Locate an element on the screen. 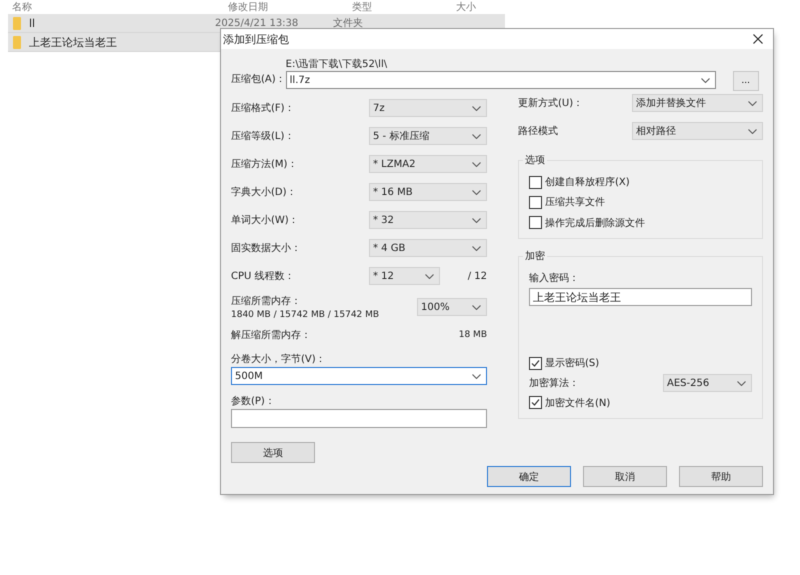  column-header: 大小 is located at coordinates (464, 7).